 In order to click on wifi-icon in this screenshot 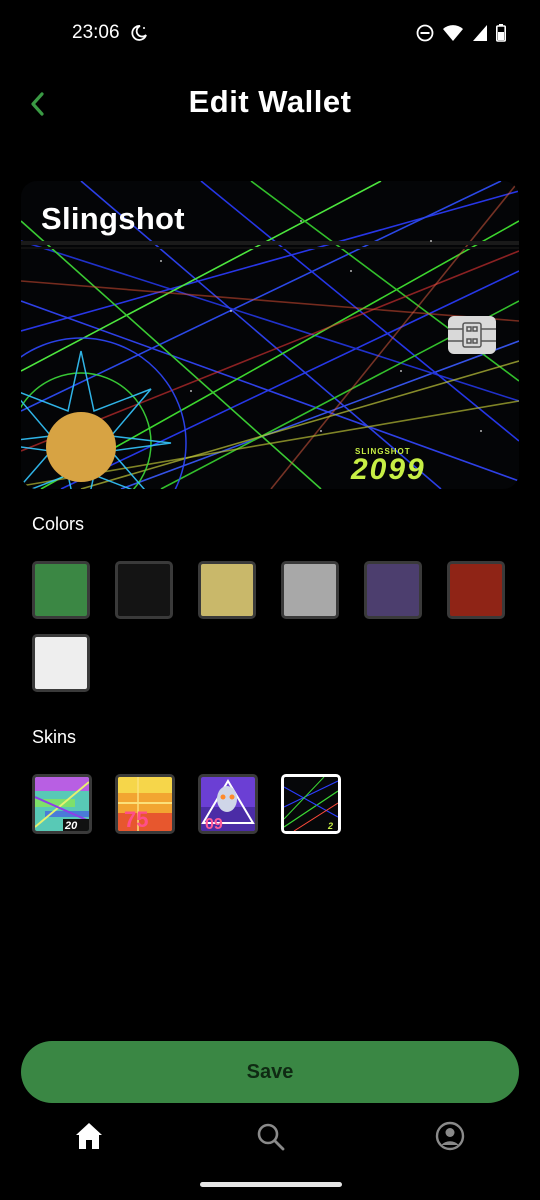, I will do `click(453, 33)`.